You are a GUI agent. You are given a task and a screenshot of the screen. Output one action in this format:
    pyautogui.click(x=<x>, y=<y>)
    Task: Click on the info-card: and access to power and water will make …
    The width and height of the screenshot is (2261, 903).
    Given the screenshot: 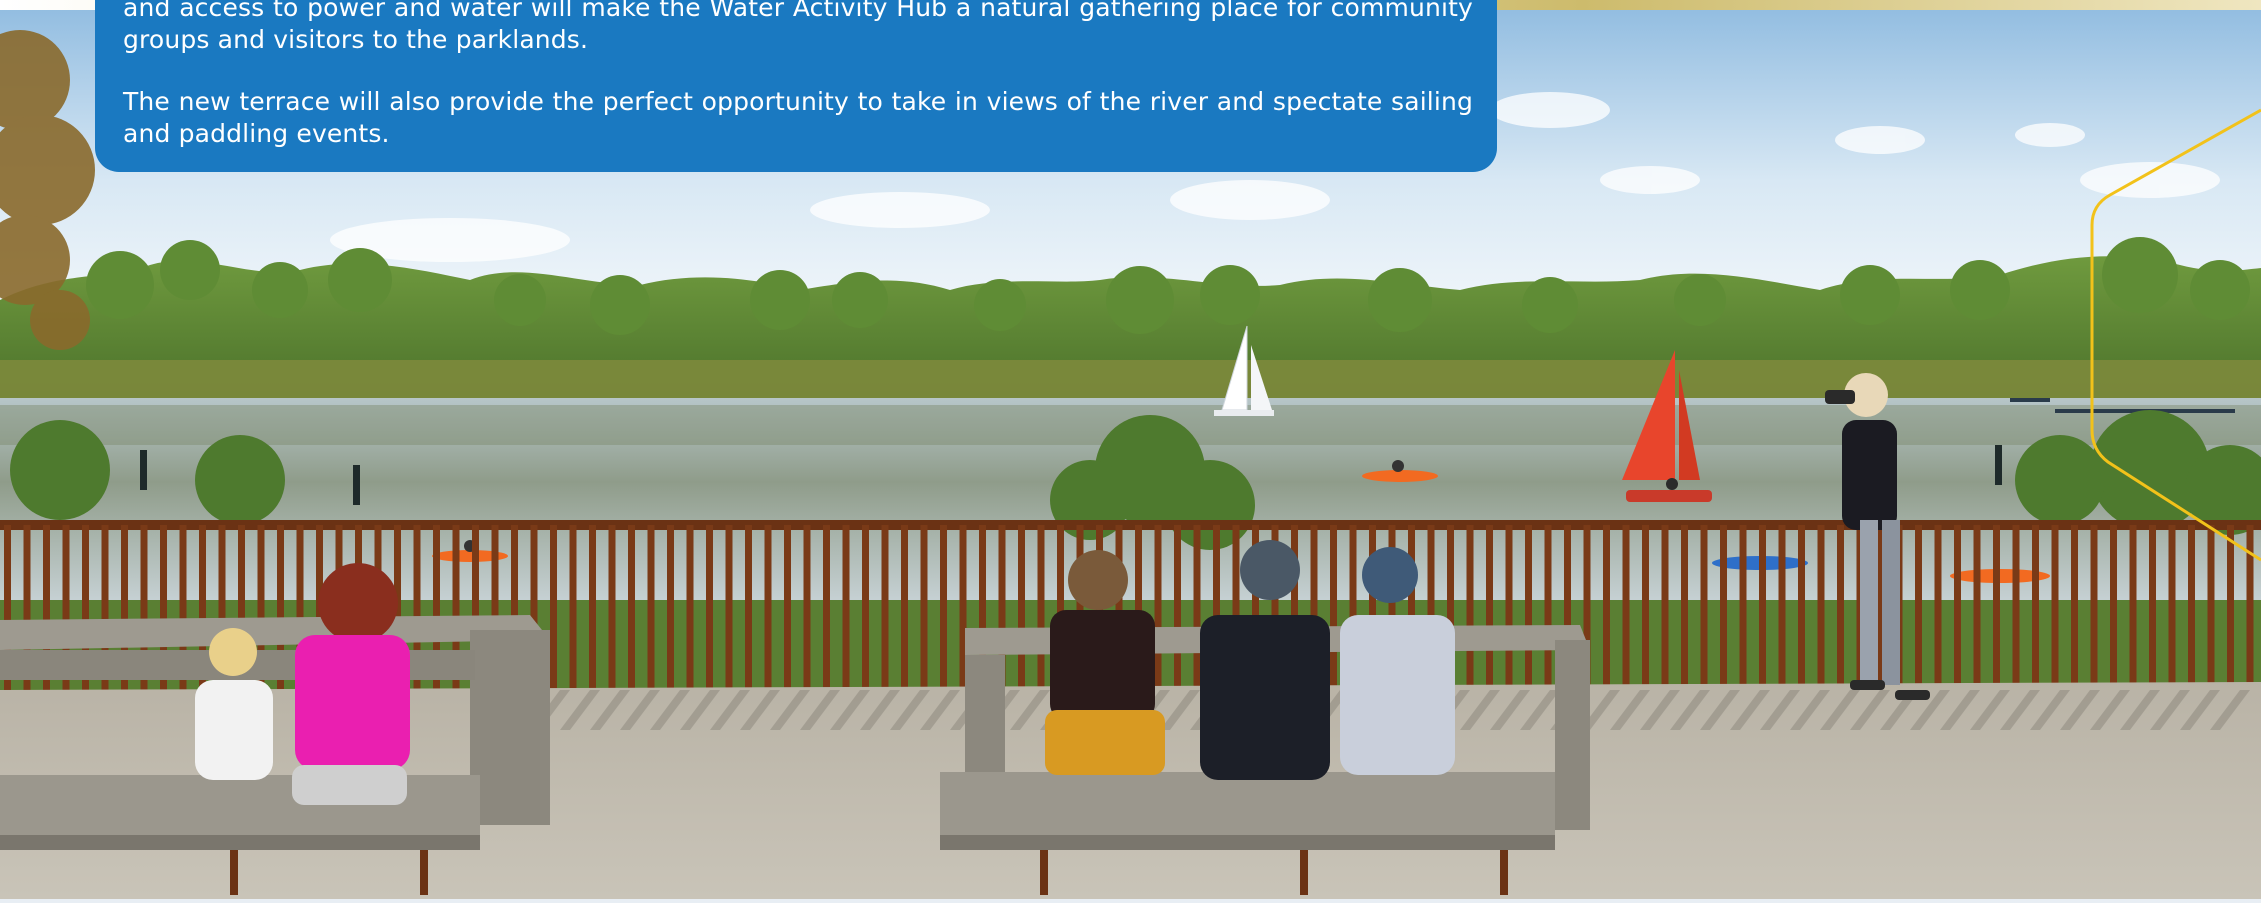 What is the action you would take?
    pyautogui.click(x=796, y=86)
    